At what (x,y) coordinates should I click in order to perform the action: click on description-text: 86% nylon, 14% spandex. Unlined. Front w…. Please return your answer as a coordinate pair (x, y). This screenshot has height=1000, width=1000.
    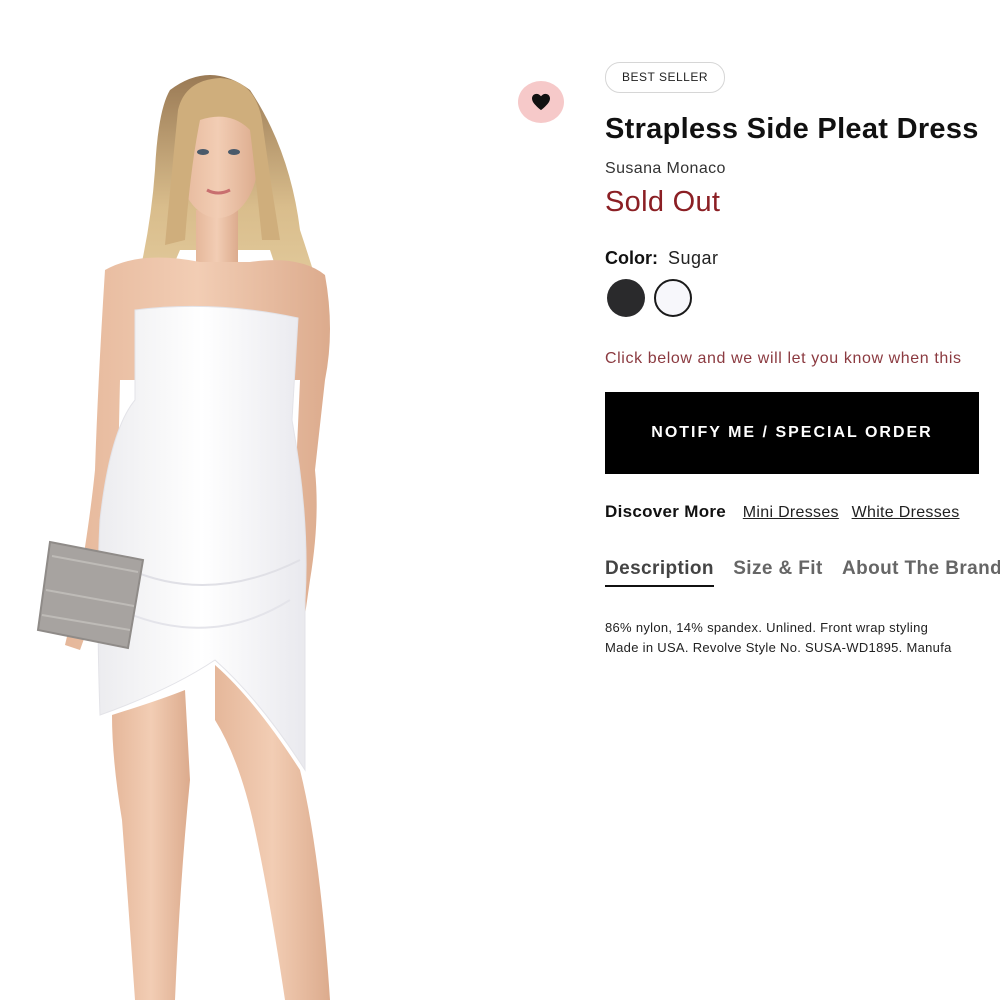
    Looking at the image, I should click on (802, 638).